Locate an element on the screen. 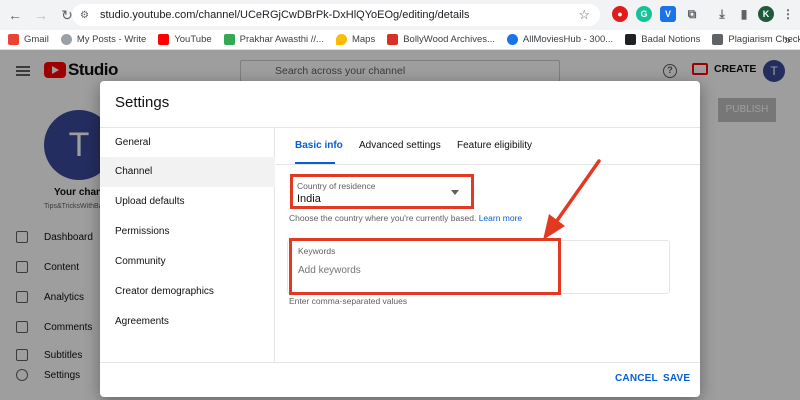 This screenshot has width=800, height=400. maps-icon is located at coordinates (341, 39).